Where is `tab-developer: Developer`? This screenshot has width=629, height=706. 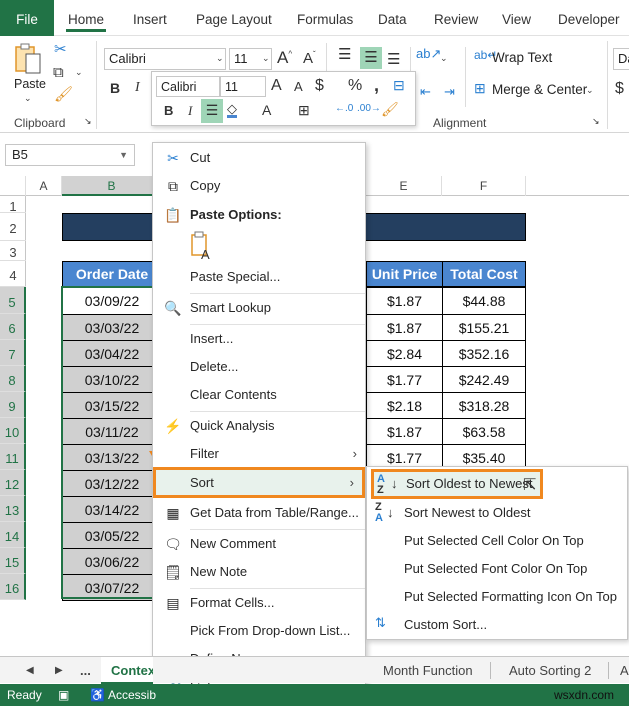 tab-developer: Developer is located at coordinates (589, 18).